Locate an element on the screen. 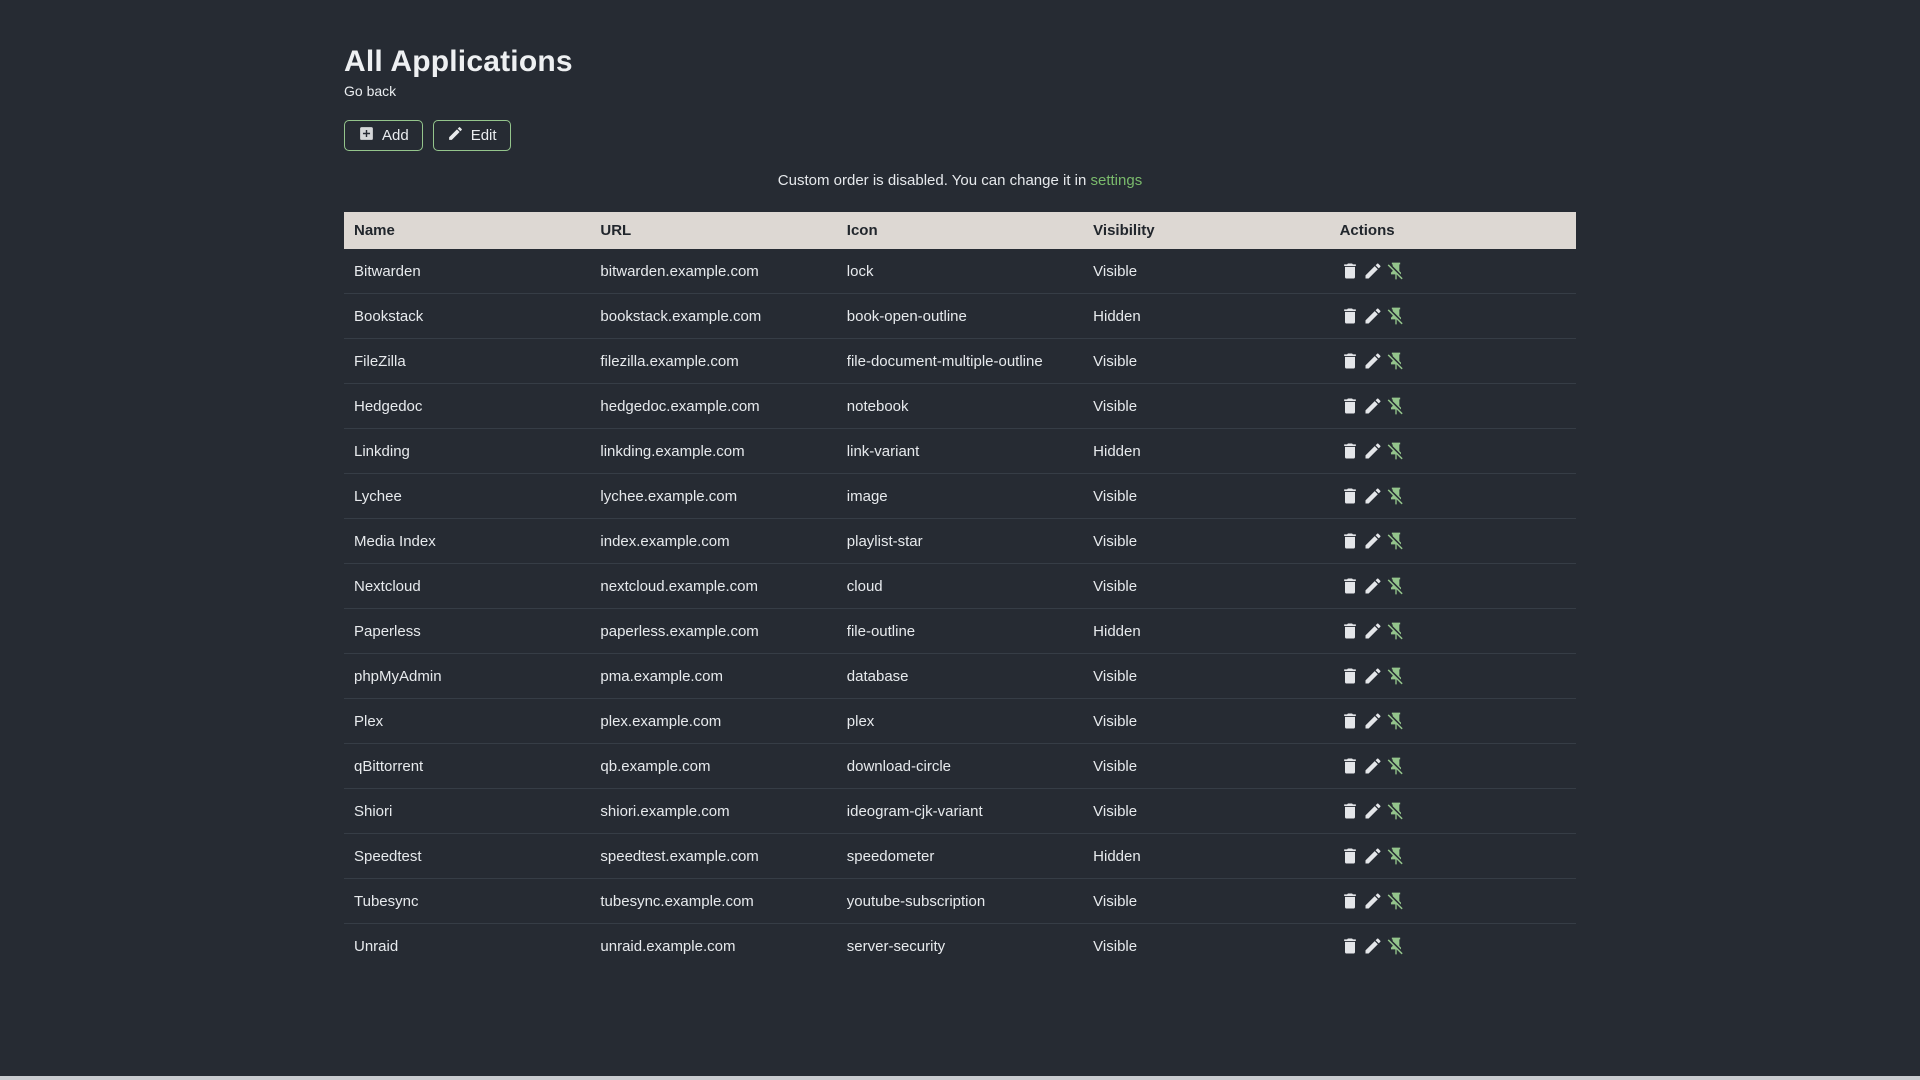 The width and height of the screenshot is (1920, 1080). app-icon-name-cell: book-open-outline is located at coordinates (960, 316).